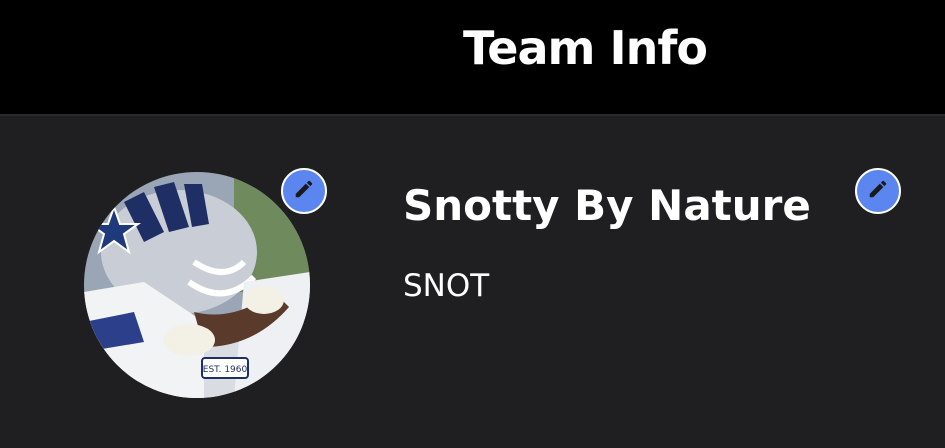 Image resolution: width=945 pixels, height=448 pixels. Describe the element at coordinates (446, 286) in the screenshot. I see `team-abbreviation: SNOT` at that location.